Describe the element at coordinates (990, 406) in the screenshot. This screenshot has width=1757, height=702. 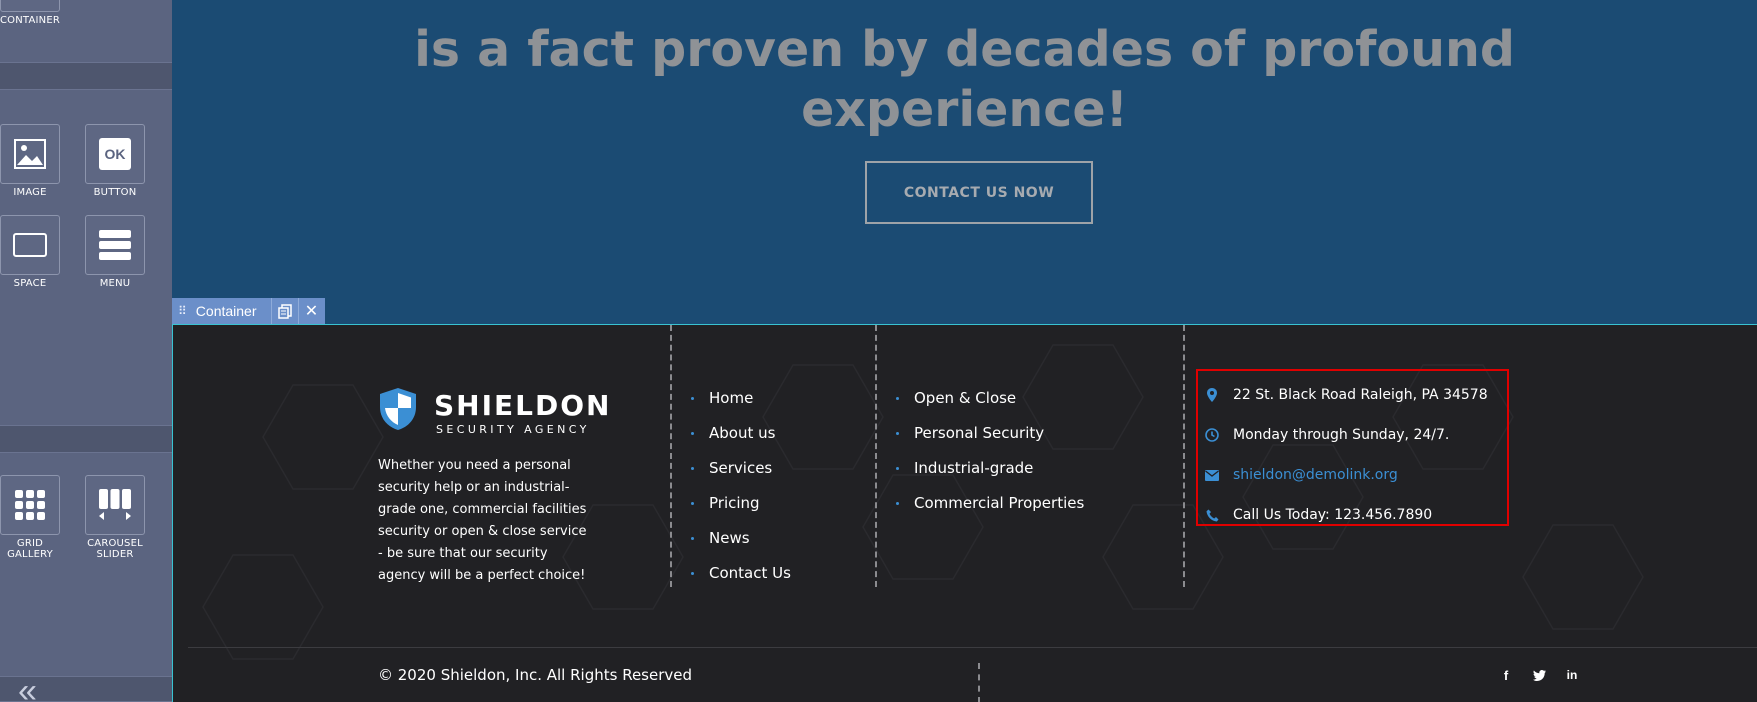
I see `footer-service-open-close: Open & Close` at that location.